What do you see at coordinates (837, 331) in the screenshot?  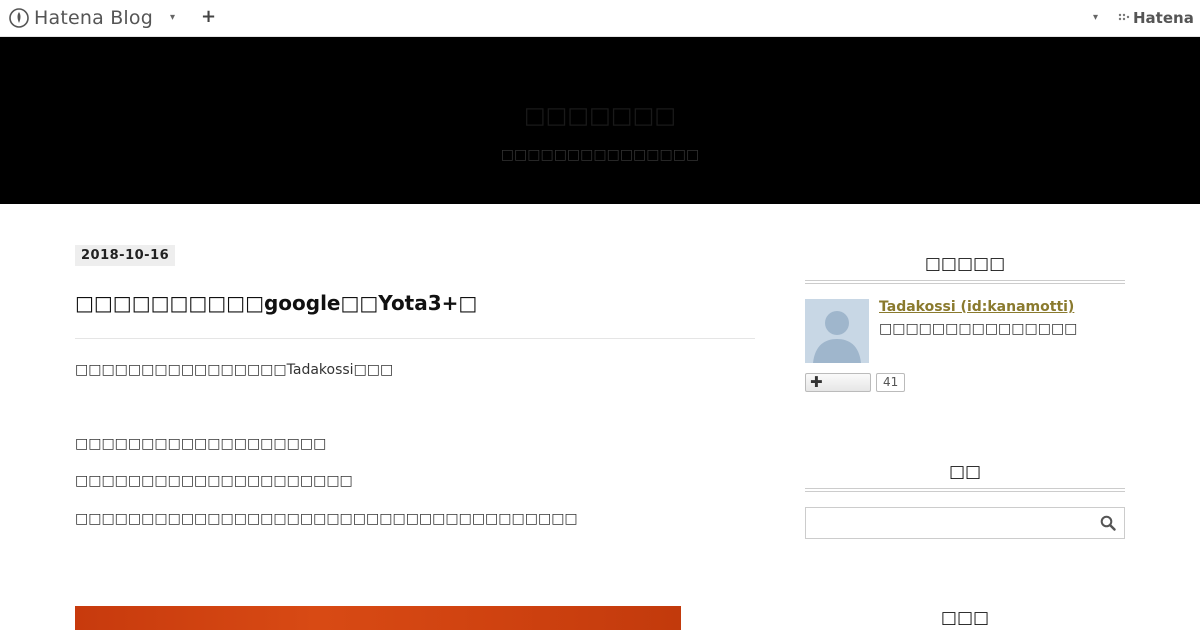 I see `default-user-avatar-icon` at bounding box center [837, 331].